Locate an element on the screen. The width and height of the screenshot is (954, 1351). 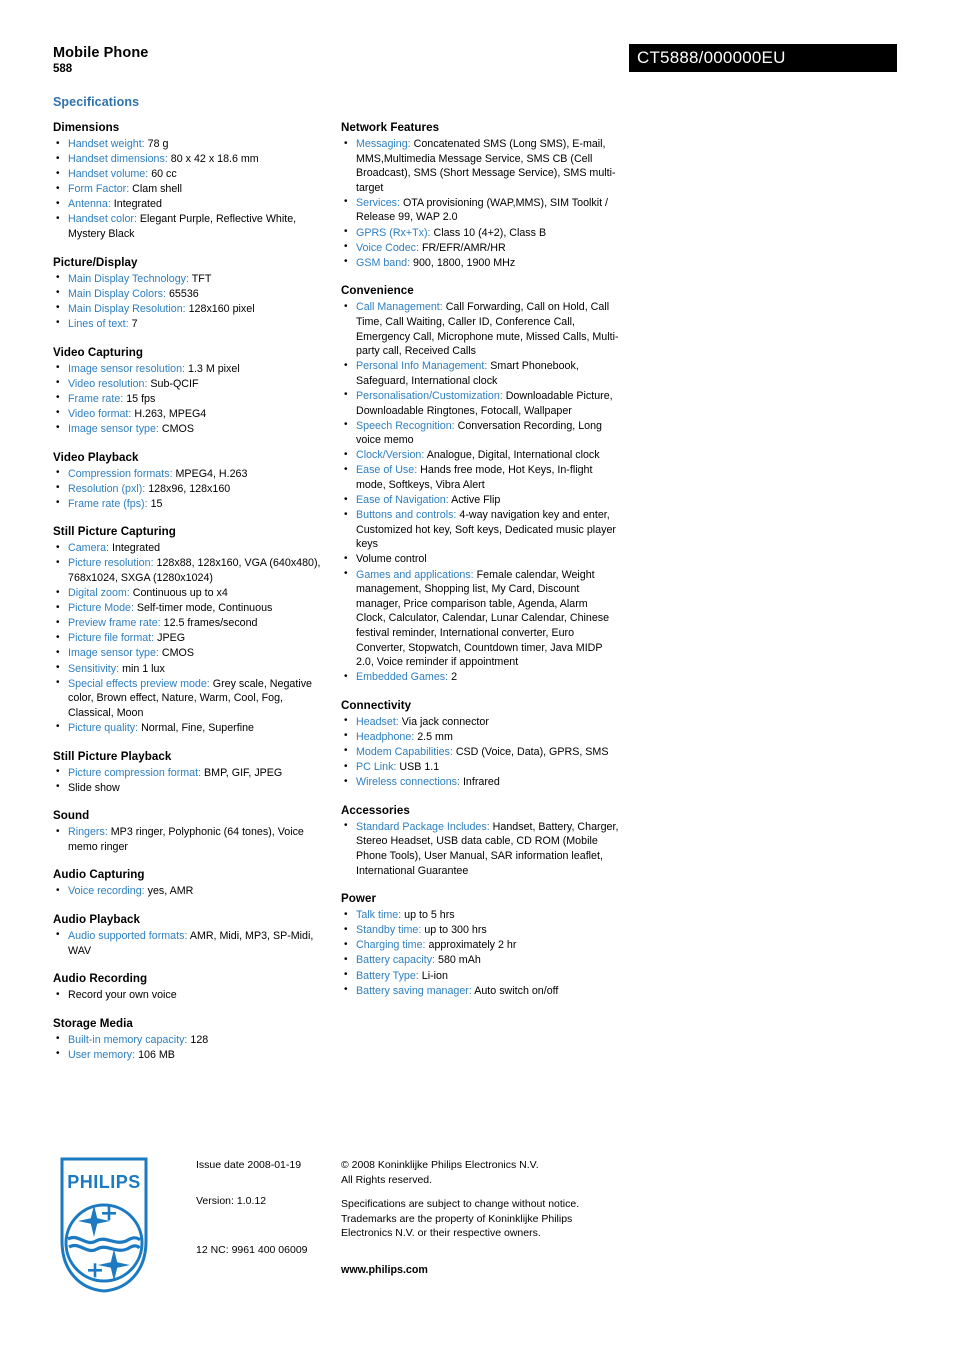
spec-group-title: Storage Media is located at coordinates (93, 1023).